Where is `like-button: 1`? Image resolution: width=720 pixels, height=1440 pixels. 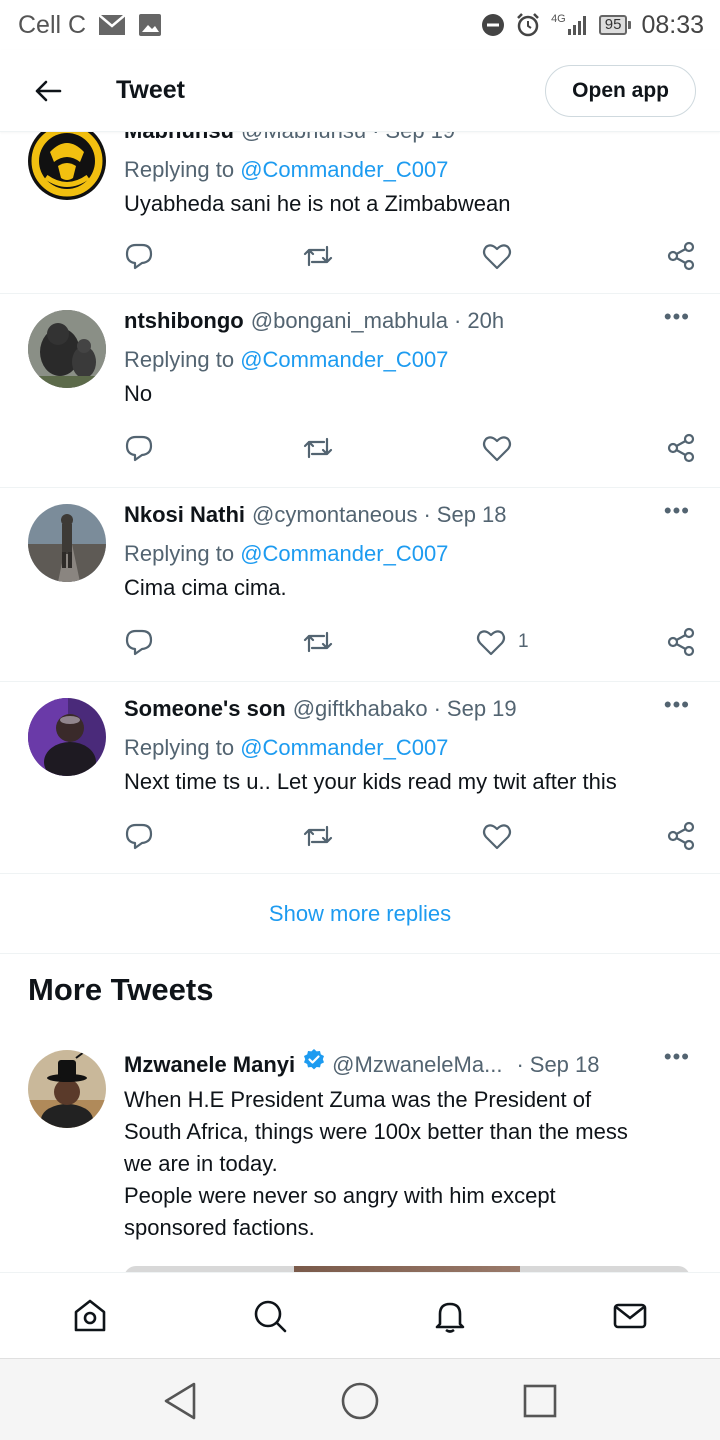
like-button: 1 is located at coordinates (502, 642).